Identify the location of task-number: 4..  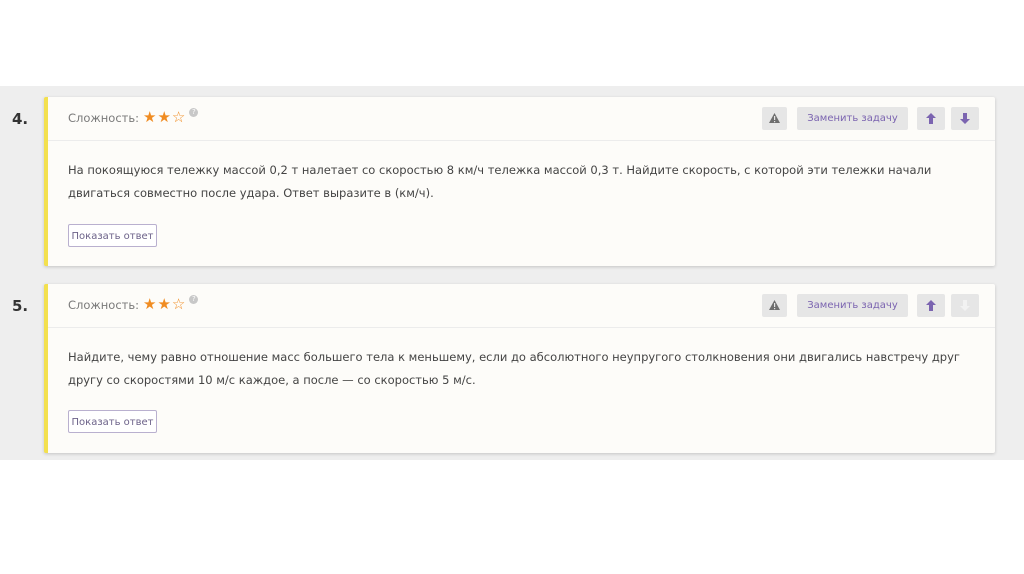
(20, 119).